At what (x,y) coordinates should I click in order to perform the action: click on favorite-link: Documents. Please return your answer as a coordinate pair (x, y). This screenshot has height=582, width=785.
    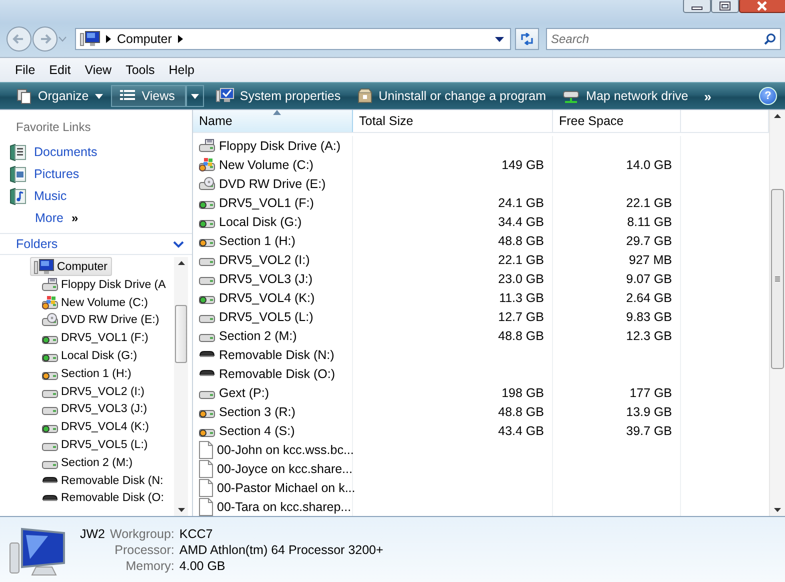
    Looking at the image, I should click on (101, 152).